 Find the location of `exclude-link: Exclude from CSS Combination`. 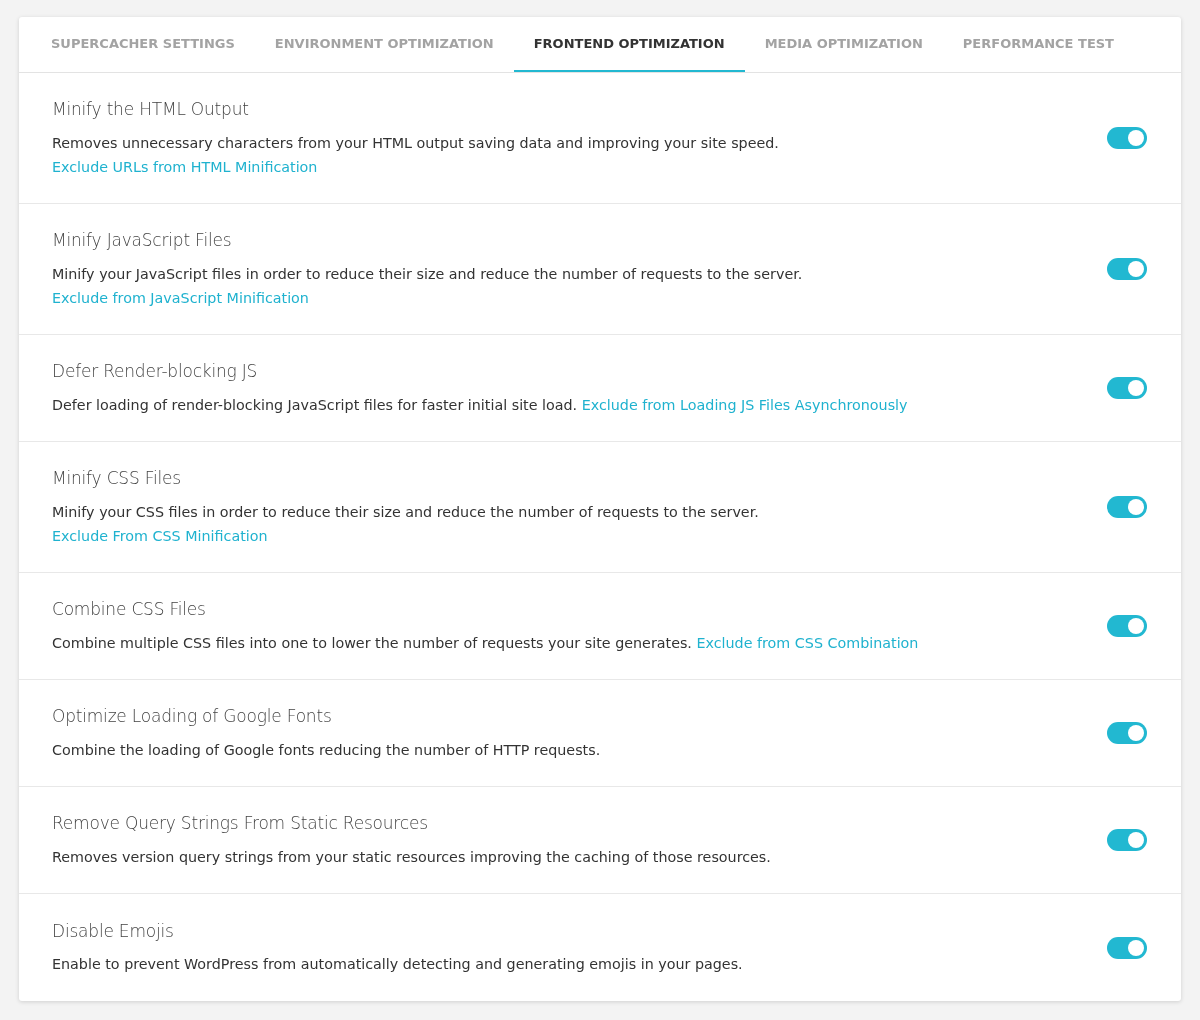

exclude-link: Exclude from CSS Combination is located at coordinates (807, 642).